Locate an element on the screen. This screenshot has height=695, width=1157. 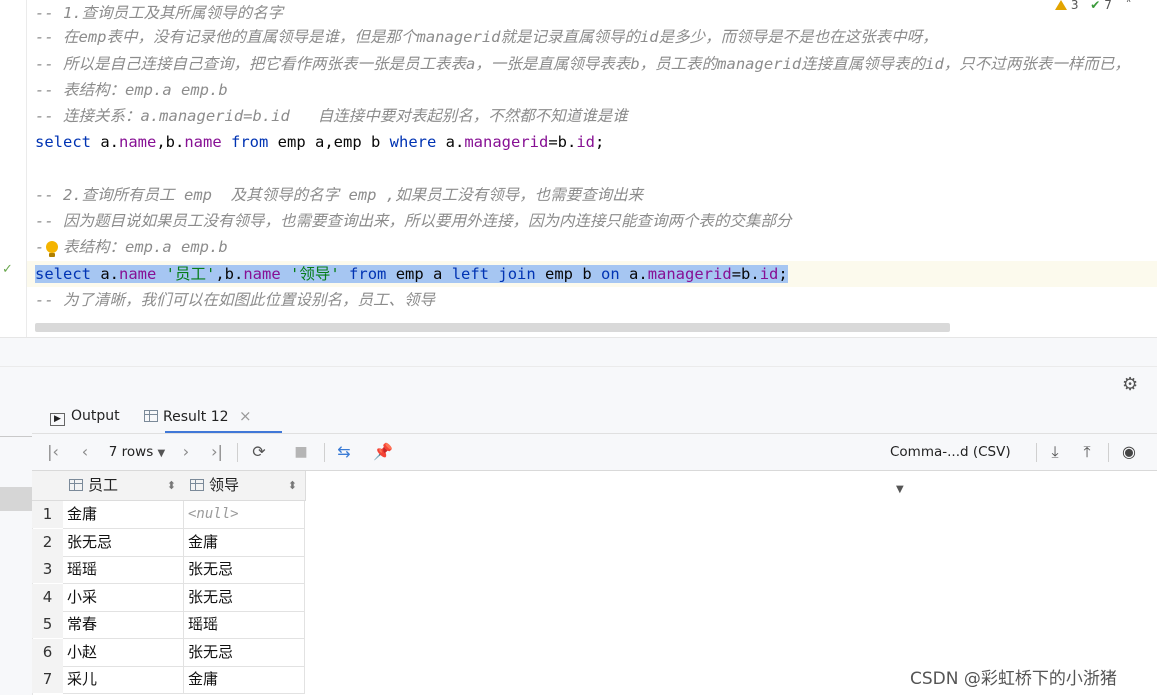
warning-count: 3 is located at coordinates (1074, 6).